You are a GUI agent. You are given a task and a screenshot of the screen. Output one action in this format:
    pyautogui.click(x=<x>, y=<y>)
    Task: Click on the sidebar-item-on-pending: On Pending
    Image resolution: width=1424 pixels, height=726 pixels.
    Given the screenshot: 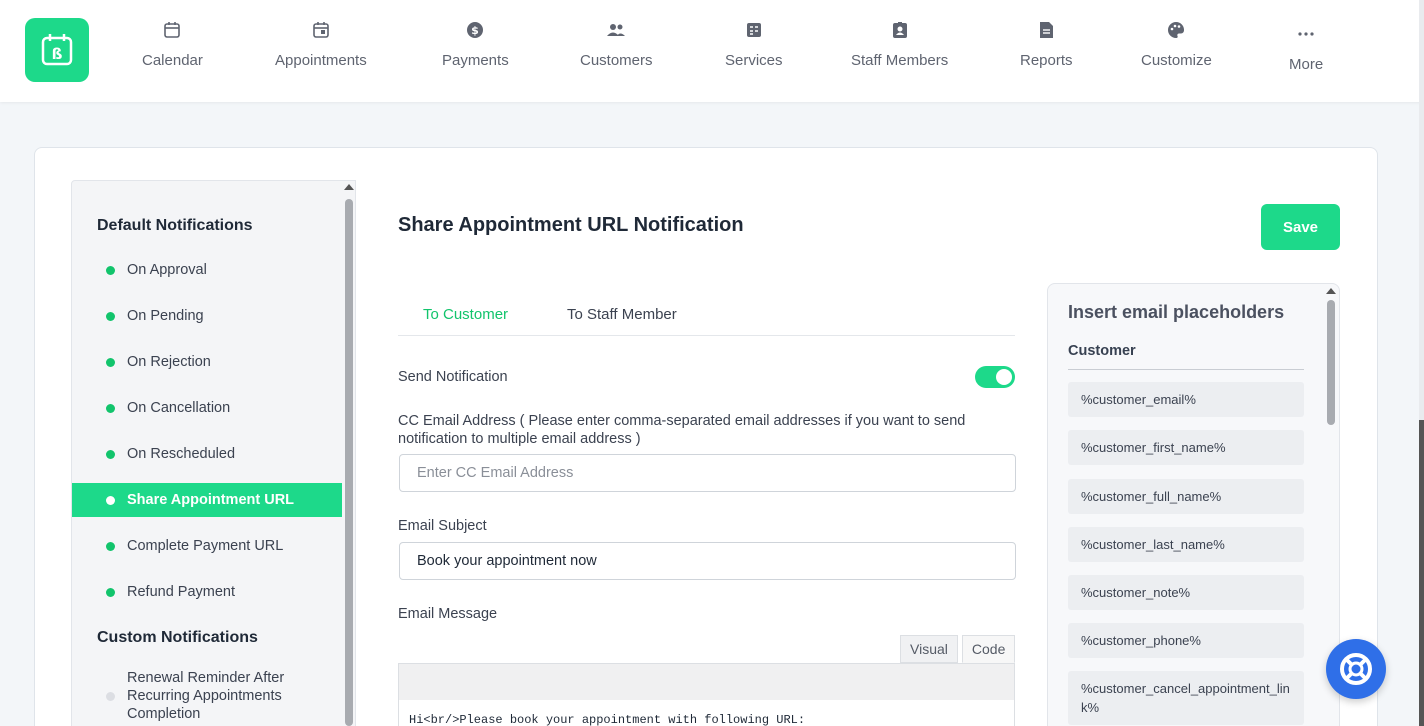 What is the action you would take?
    pyautogui.click(x=207, y=316)
    